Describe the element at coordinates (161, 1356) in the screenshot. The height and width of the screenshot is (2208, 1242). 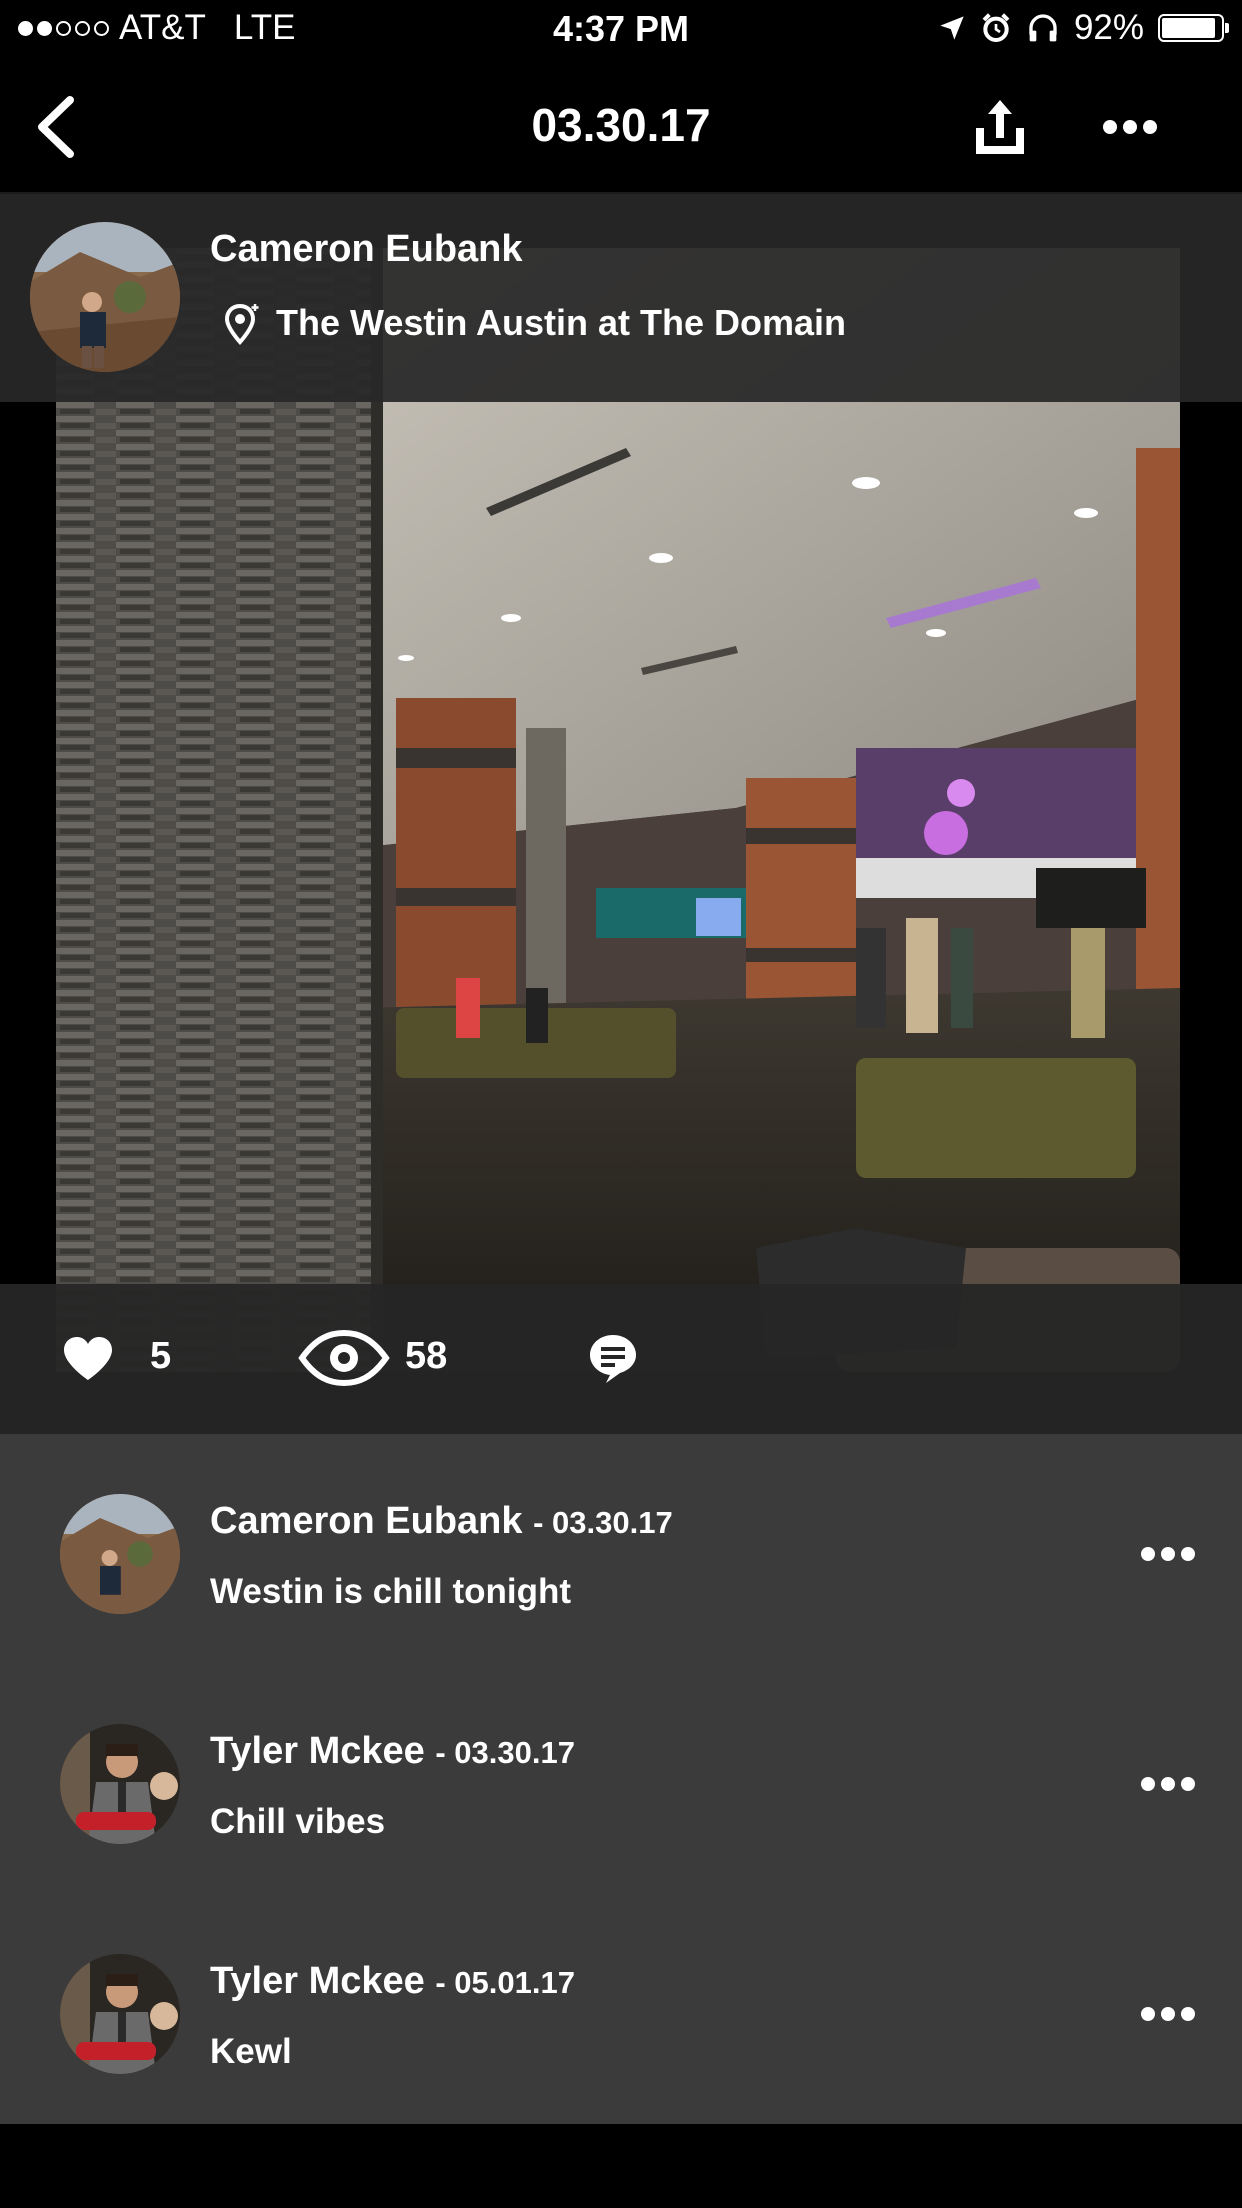
I see `like-count: 5` at that location.